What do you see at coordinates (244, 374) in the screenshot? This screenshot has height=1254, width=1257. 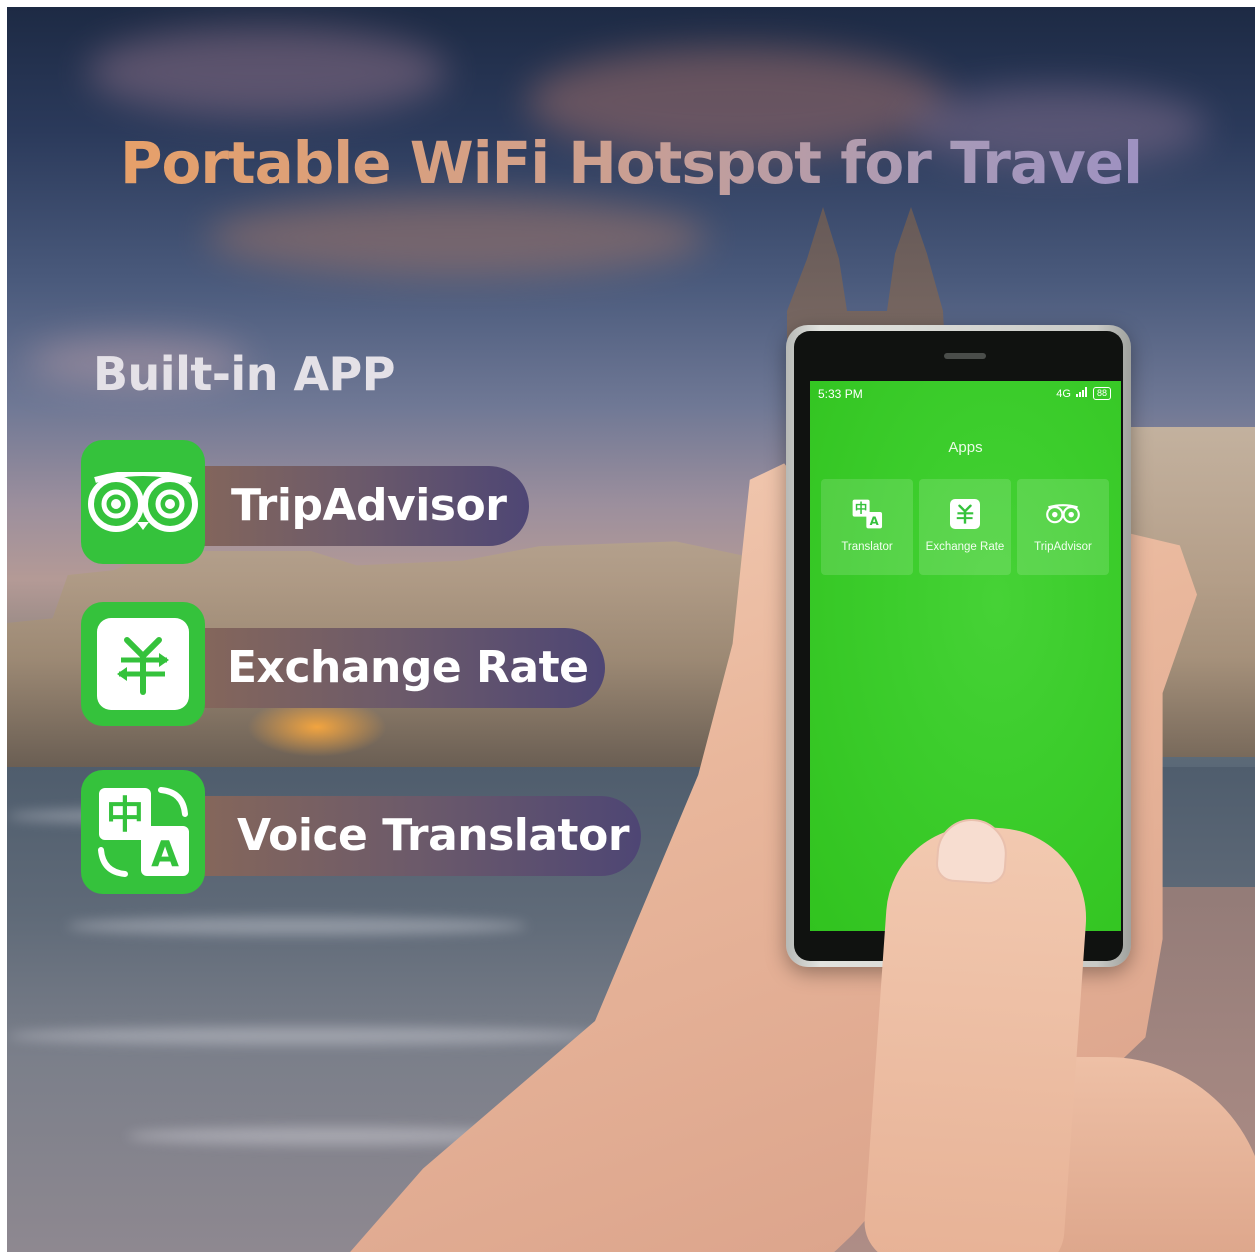 I see `section-heading: Built-in APP` at bounding box center [244, 374].